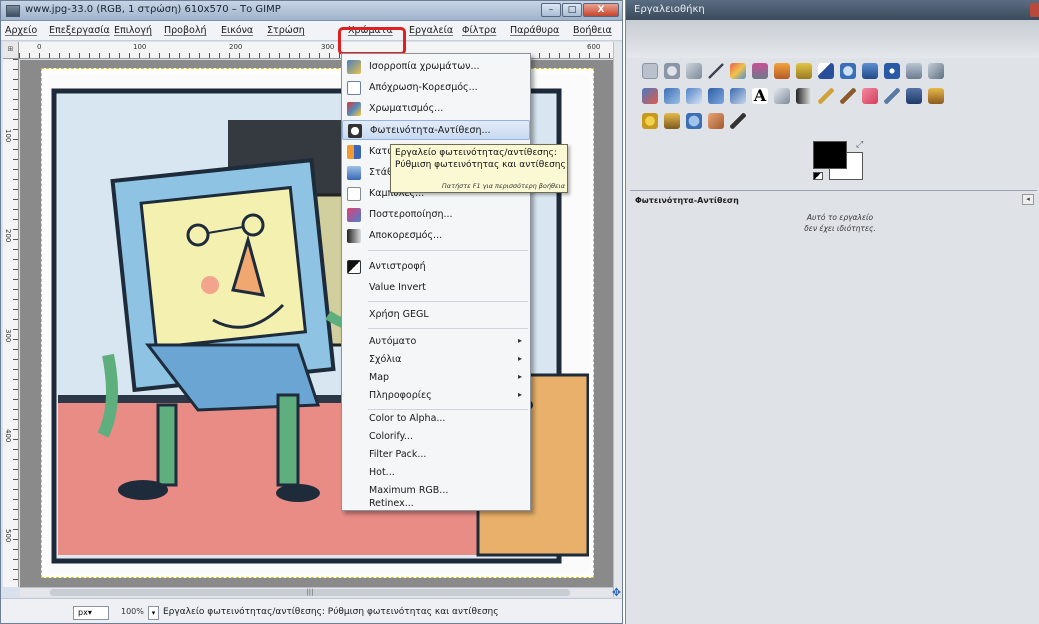 The height and width of the screenshot is (624, 1039). Describe the element at coordinates (826, 71) in the screenshot. I see `color-picker-tool-icon` at that location.